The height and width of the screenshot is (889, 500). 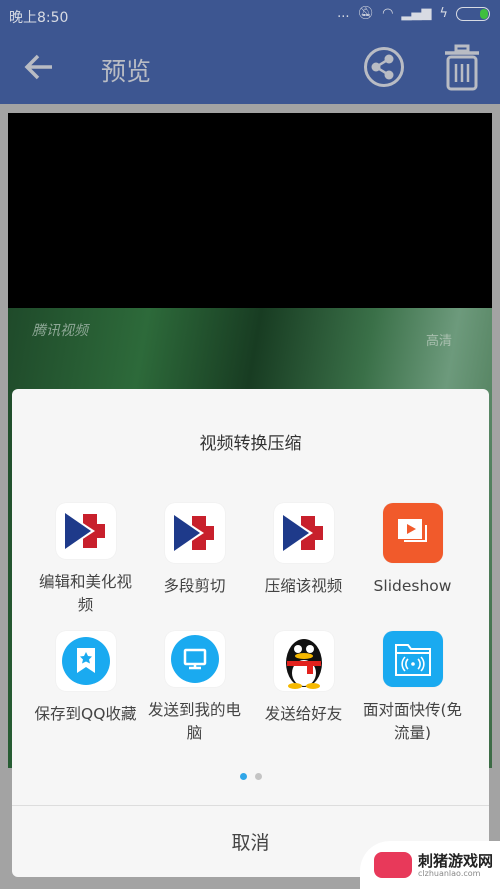 What do you see at coordinates (412, 533) in the screenshot?
I see `slideshow-icon` at bounding box center [412, 533].